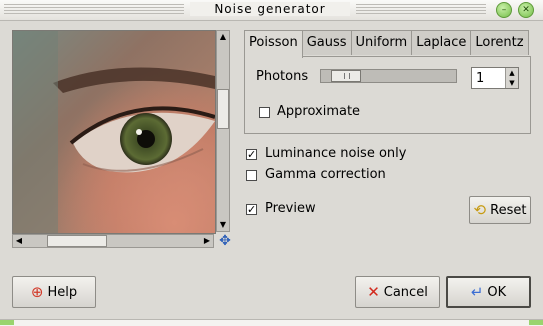 The width and height of the screenshot is (543, 326). What do you see at coordinates (207, 241) in the screenshot?
I see `scroll-right-arrow-icon: ▶` at bounding box center [207, 241].